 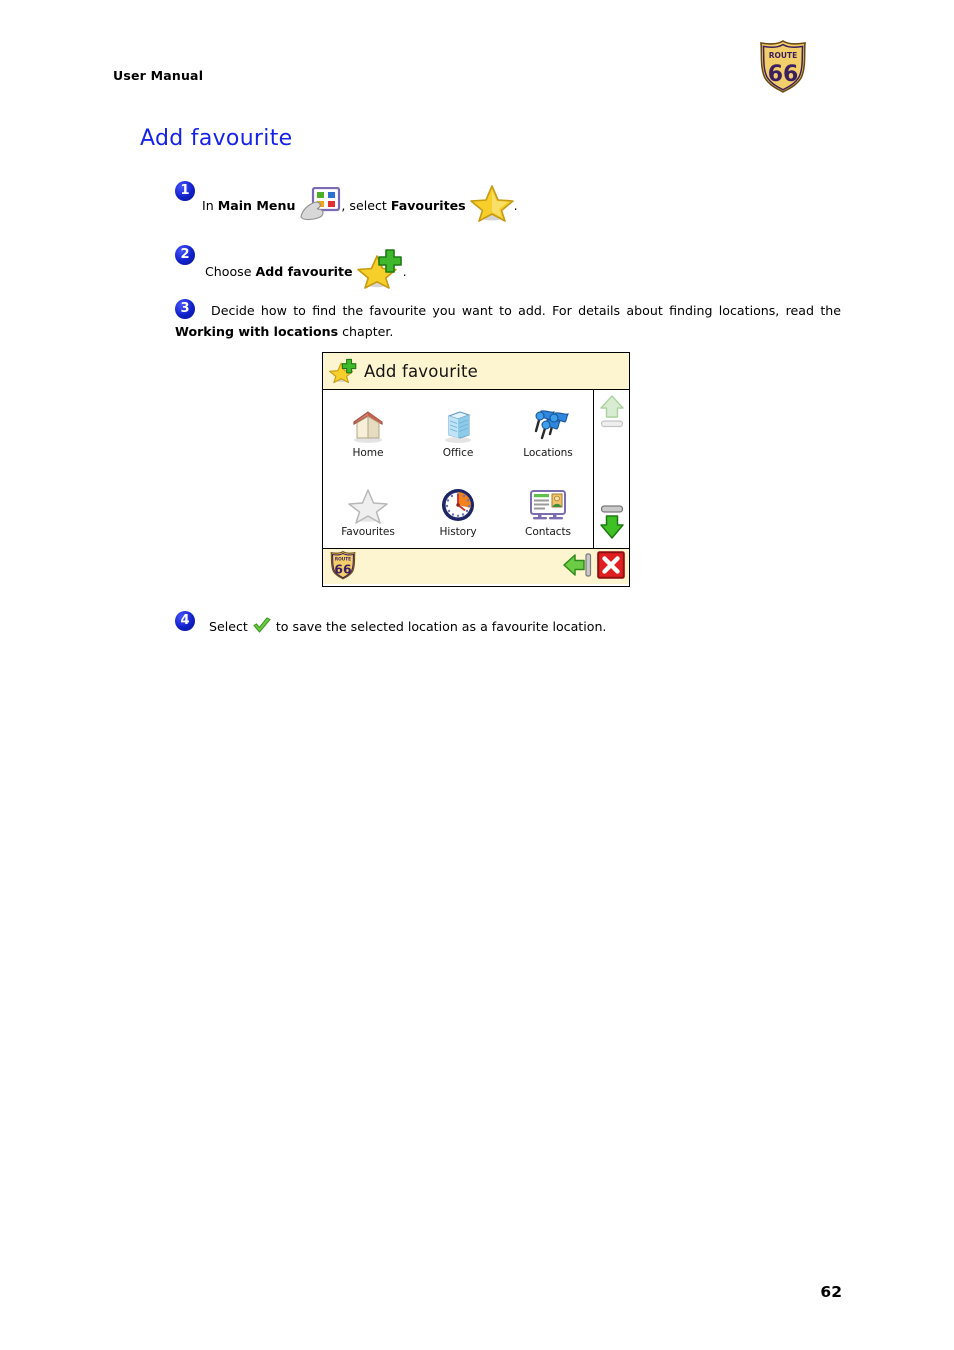 I want to click on grid-item-history-label: History, so click(x=458, y=531).